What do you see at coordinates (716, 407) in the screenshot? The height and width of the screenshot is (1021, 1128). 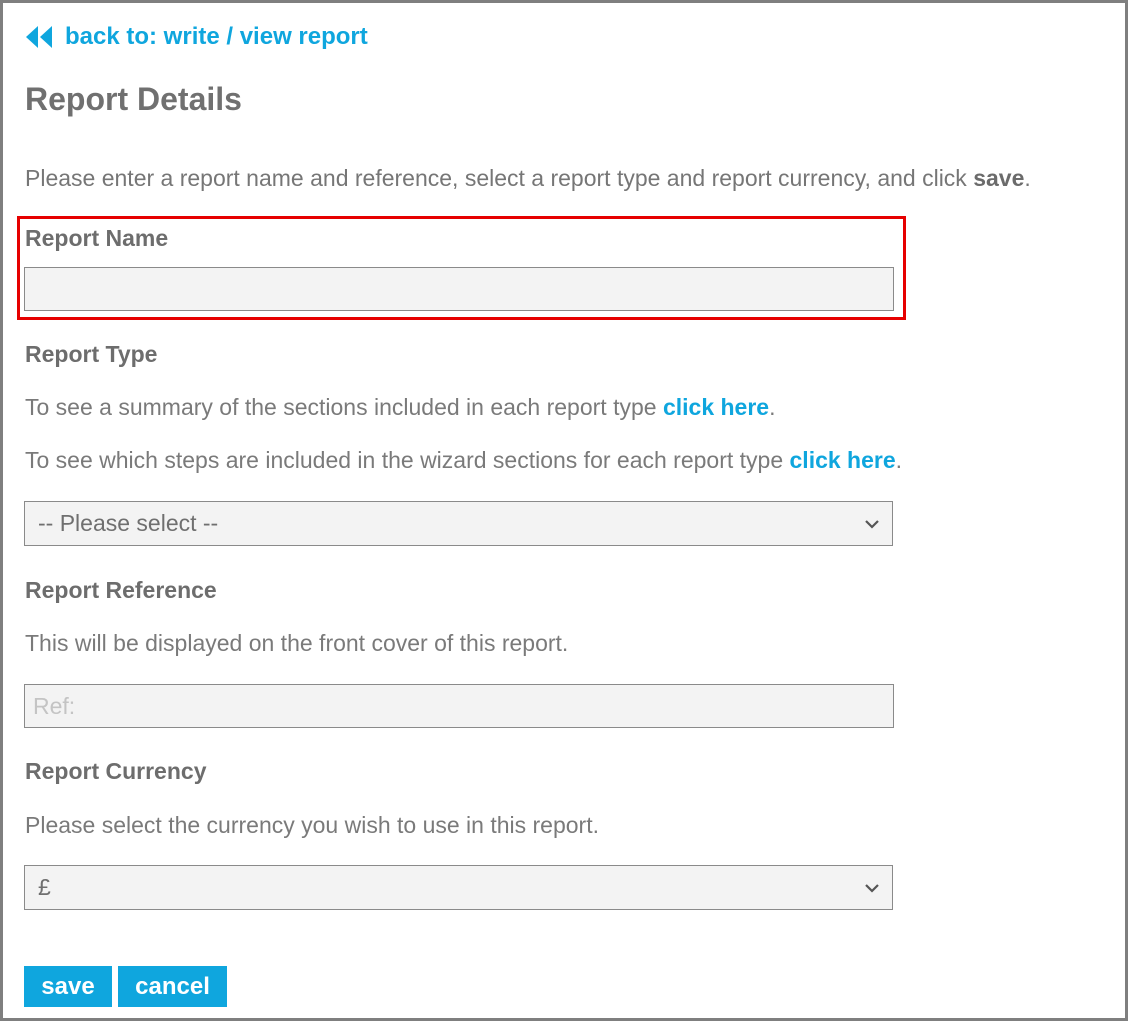 I see `summary-click-here-link: click here` at bounding box center [716, 407].